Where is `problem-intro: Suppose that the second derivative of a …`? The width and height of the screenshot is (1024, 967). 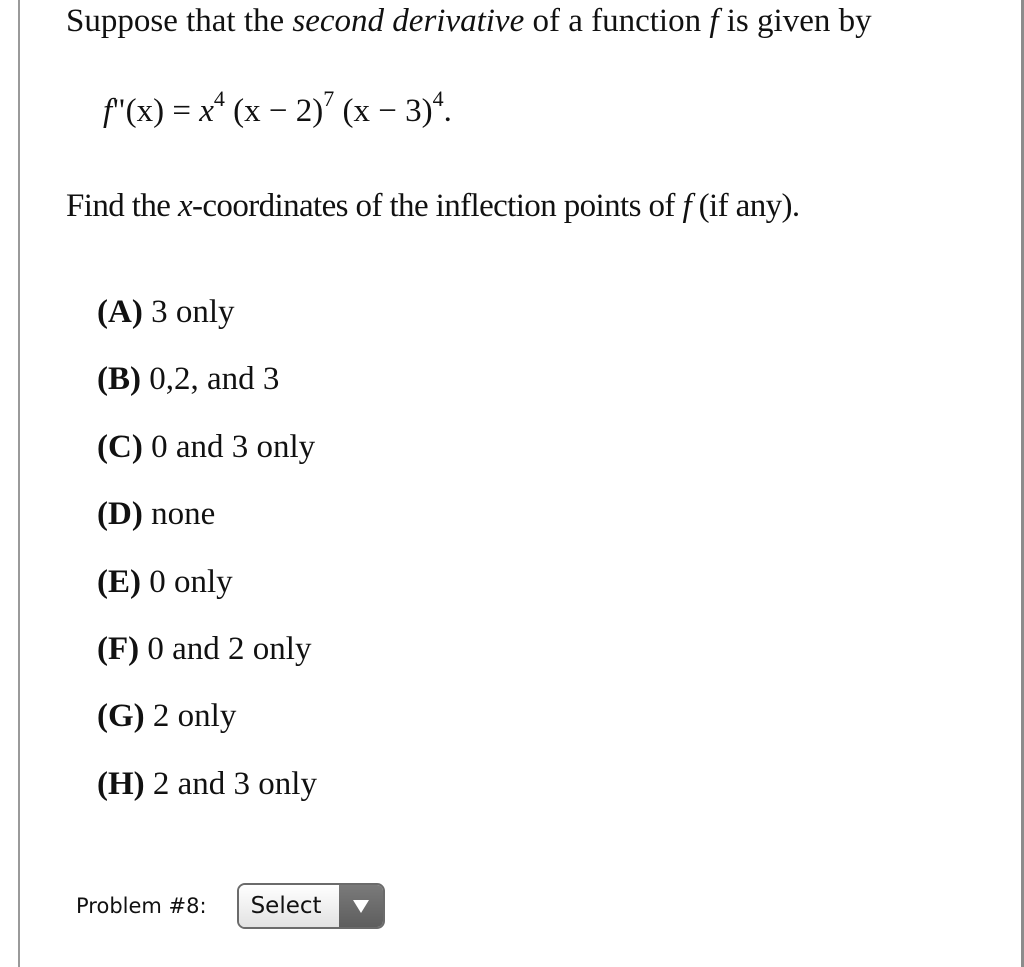 problem-intro: Suppose that the second derivative of a … is located at coordinates (469, 21).